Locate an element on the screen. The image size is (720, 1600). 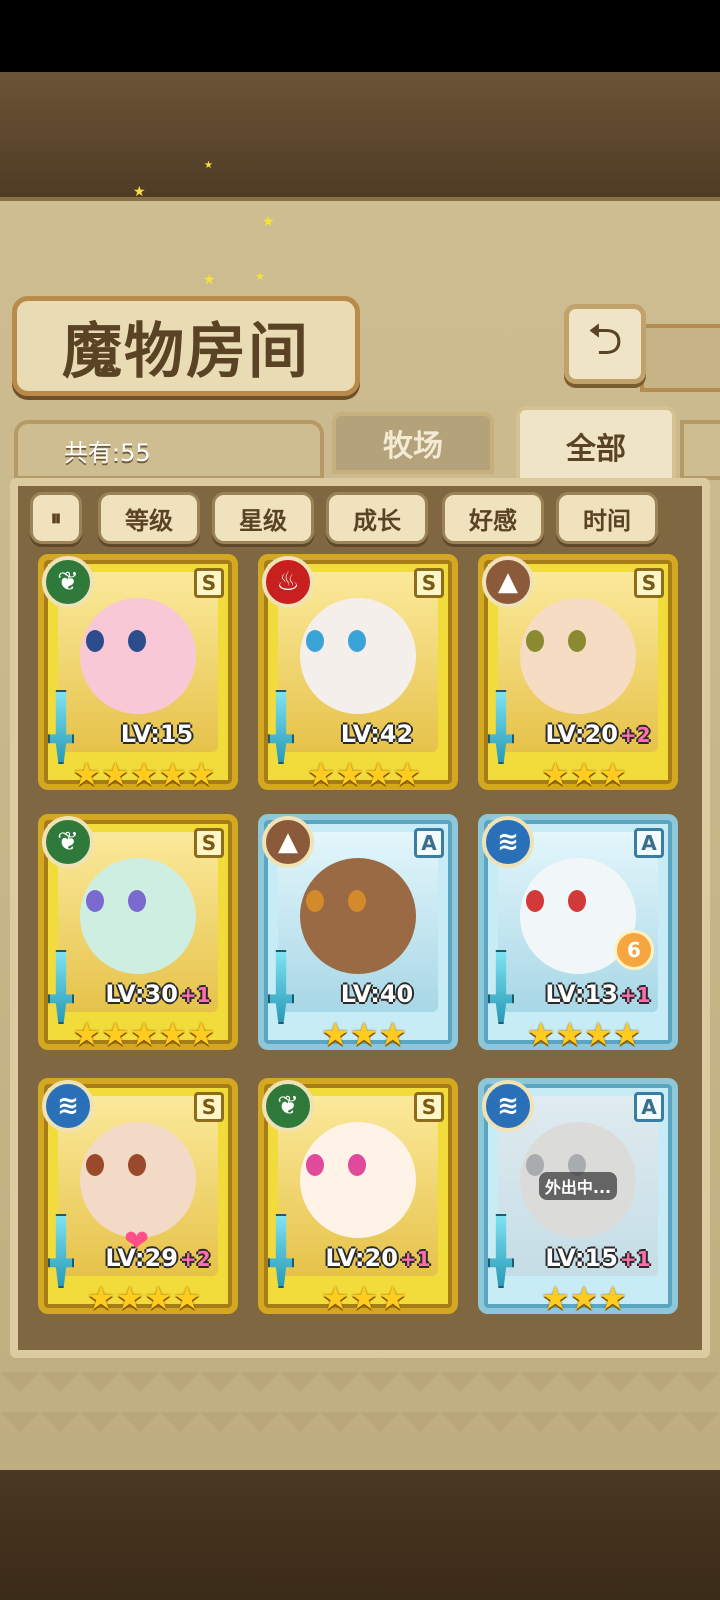
filter-level-button: 等级 is located at coordinates (149, 518).